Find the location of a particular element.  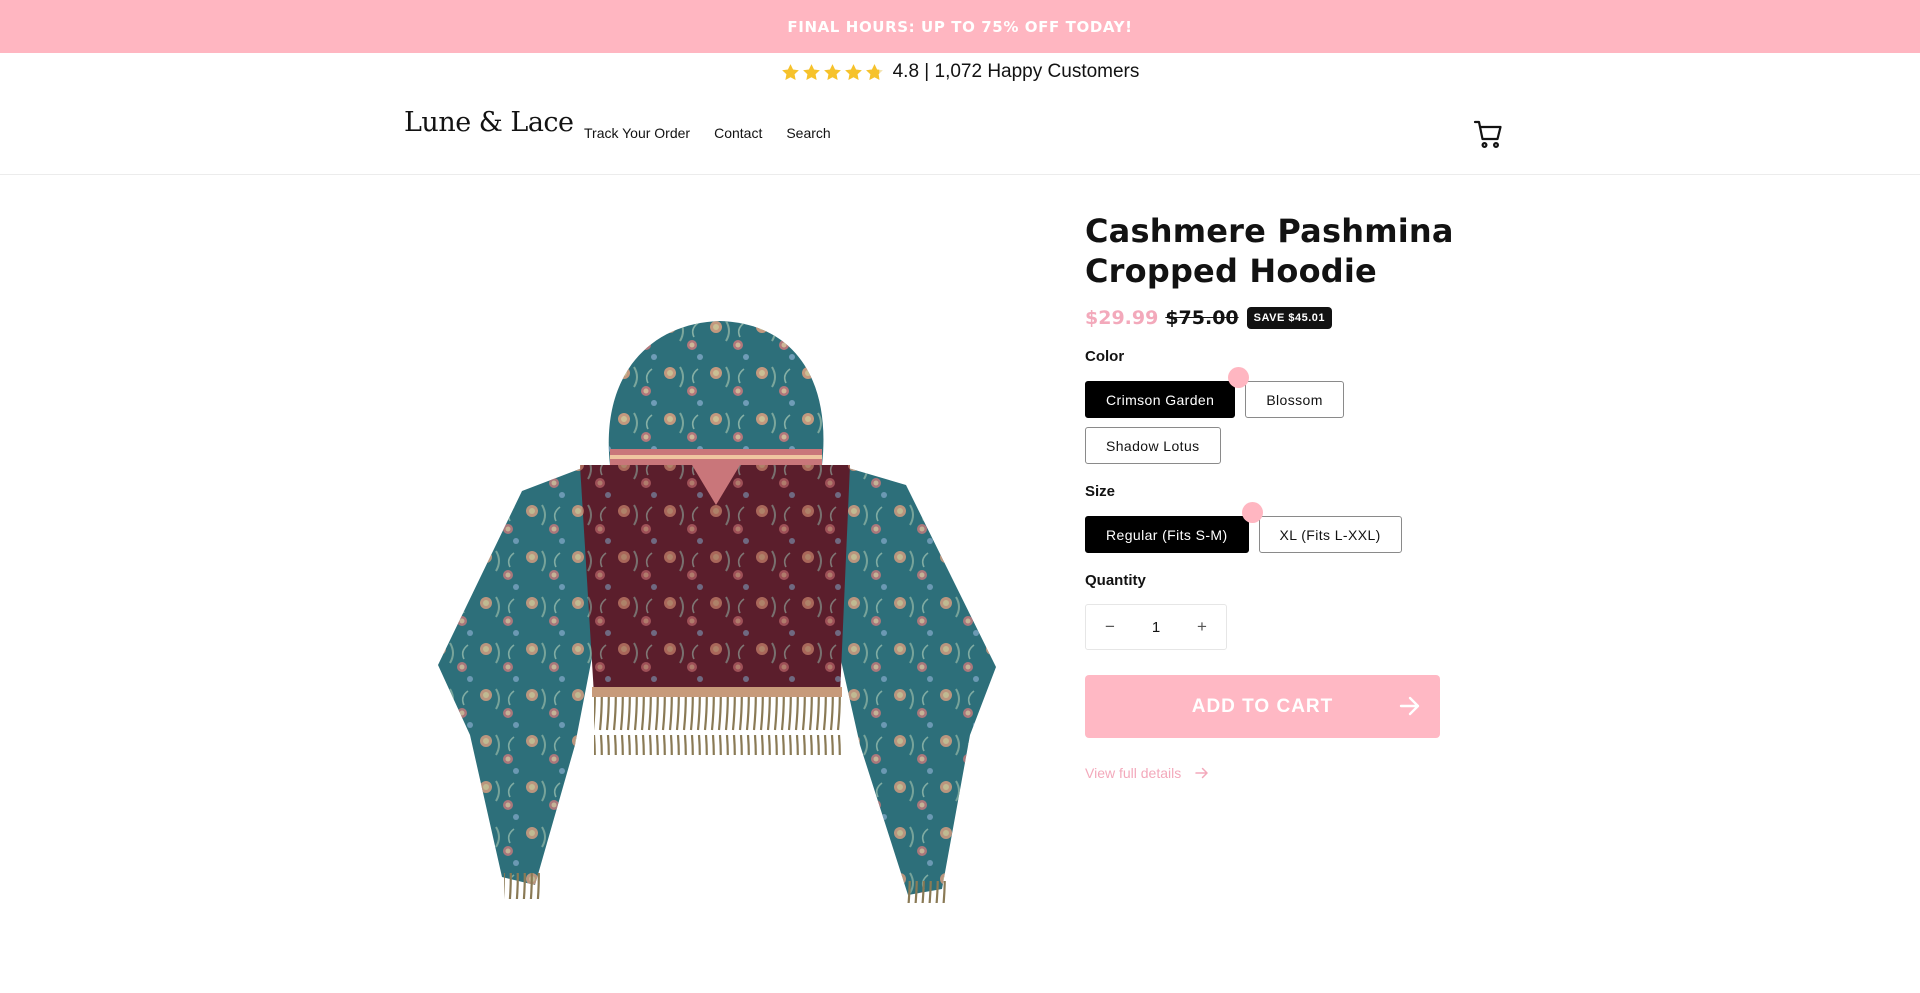

regular-price: $75.00 is located at coordinates (1202, 318).